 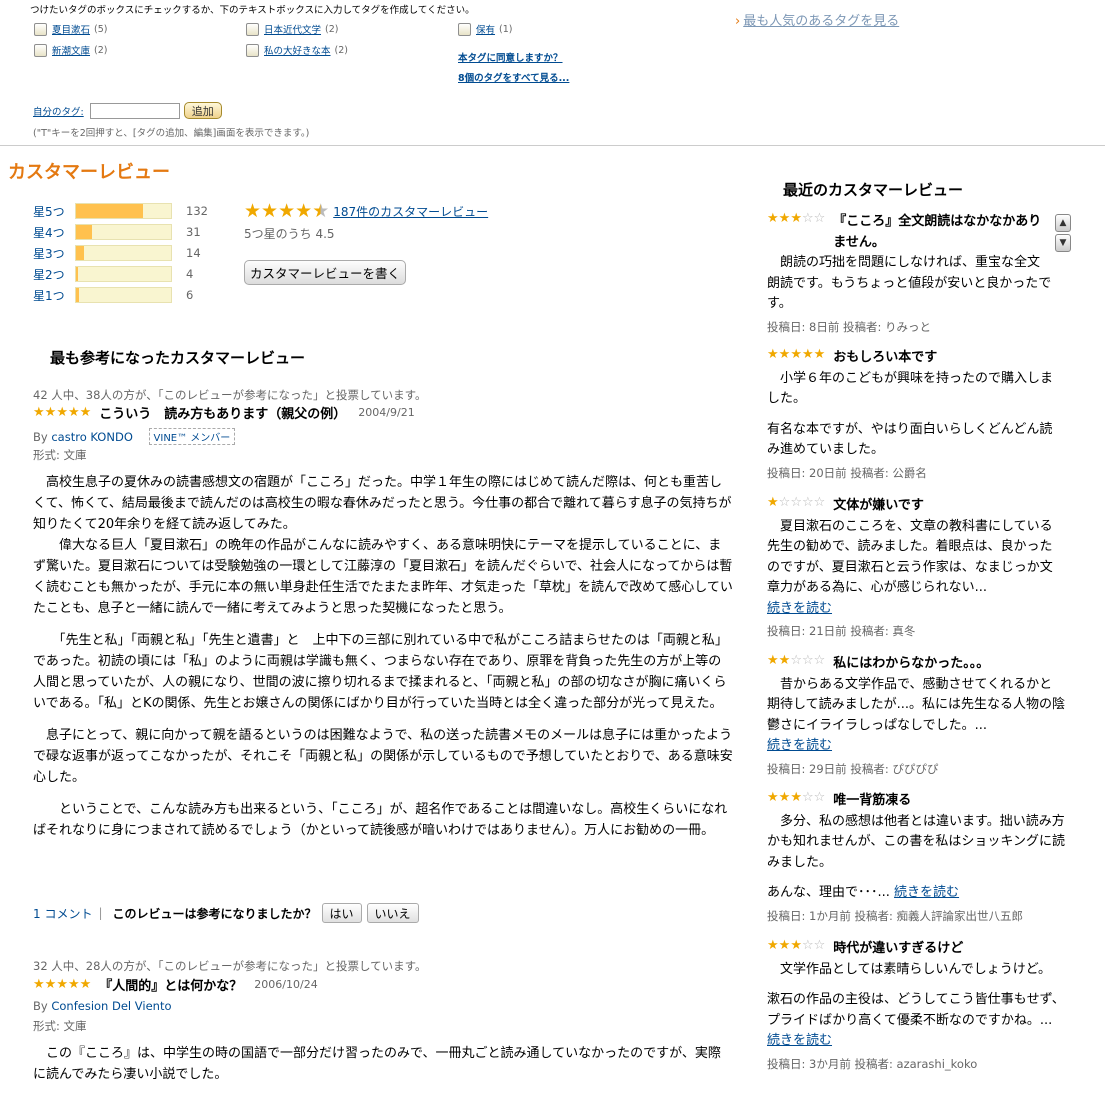 What do you see at coordinates (190, 295) in the screenshot?
I see `histogram-count: 6` at bounding box center [190, 295].